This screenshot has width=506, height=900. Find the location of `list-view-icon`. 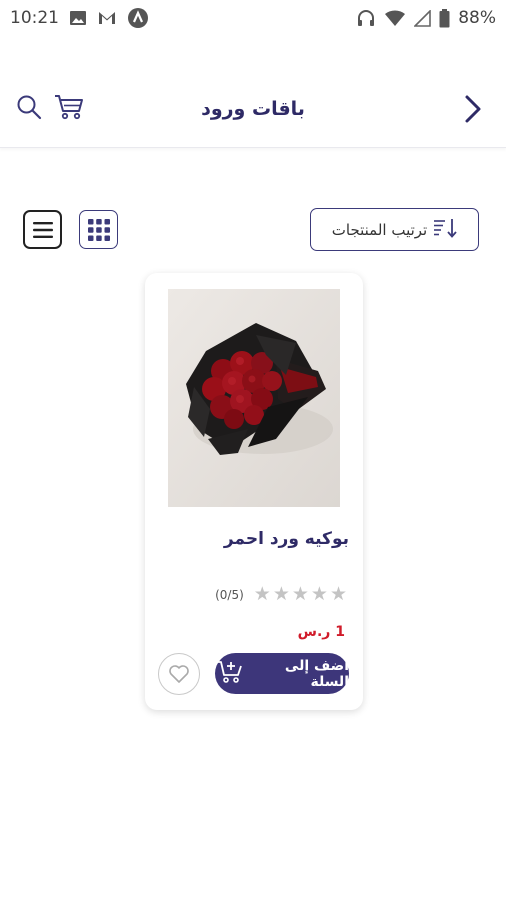

list-view-icon is located at coordinates (42, 229).